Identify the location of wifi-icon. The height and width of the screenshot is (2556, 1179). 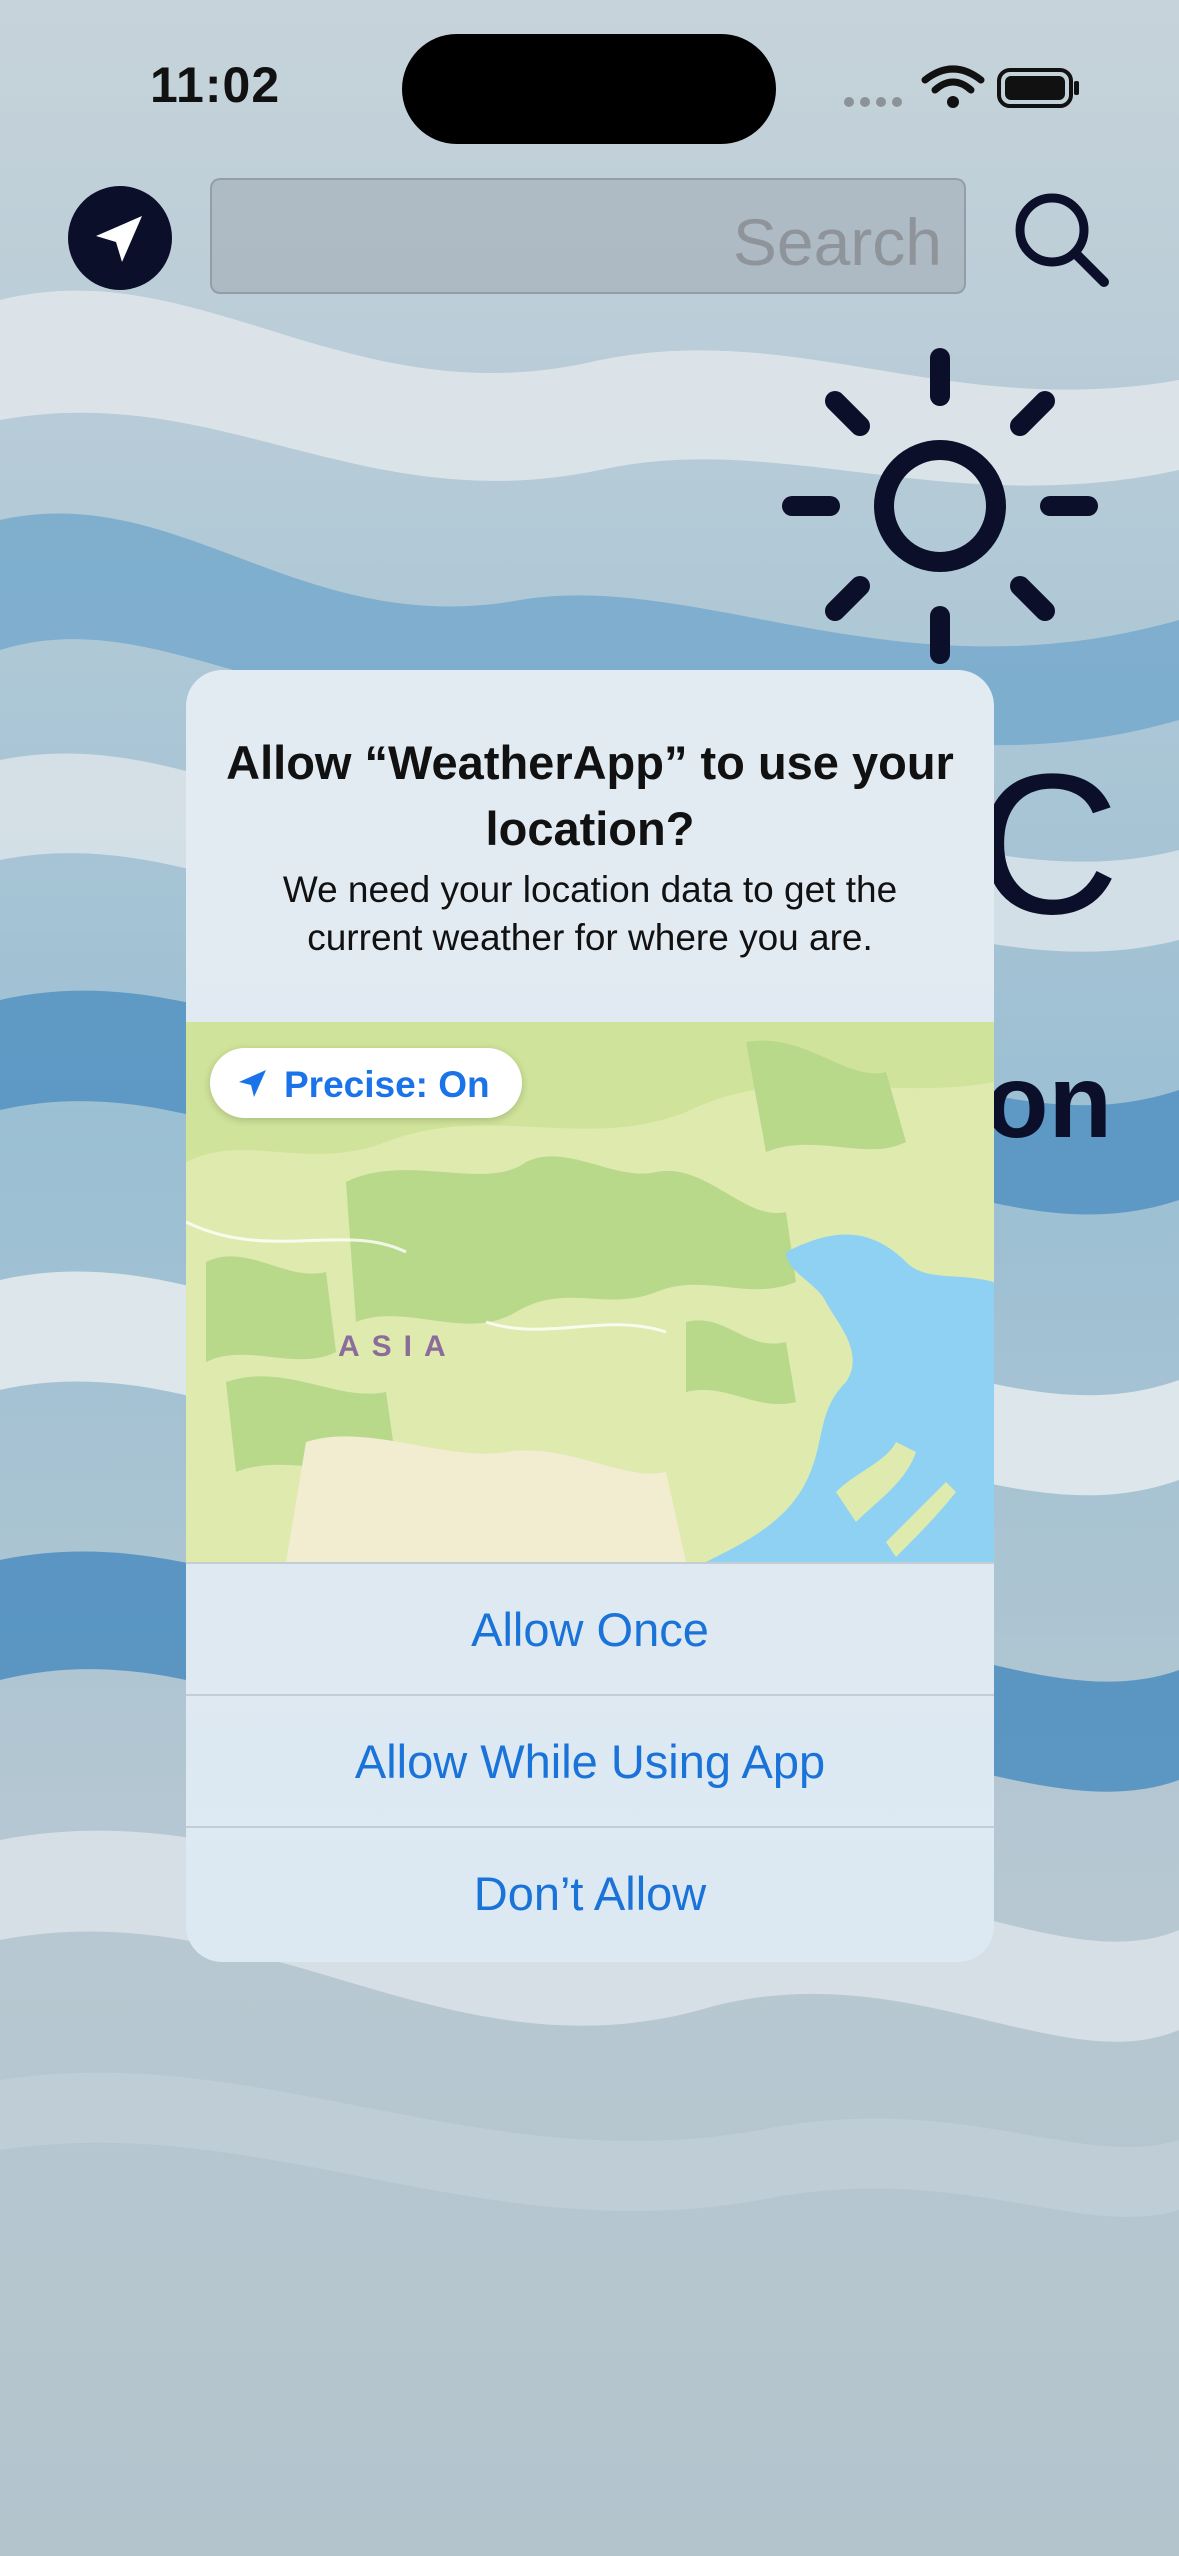
(953, 79).